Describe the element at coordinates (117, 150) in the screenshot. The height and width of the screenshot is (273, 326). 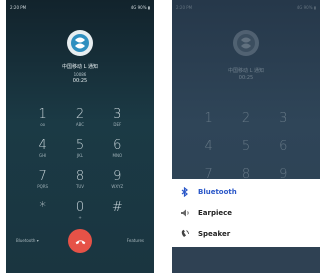
I see `key-6: 6 MNO` at that location.